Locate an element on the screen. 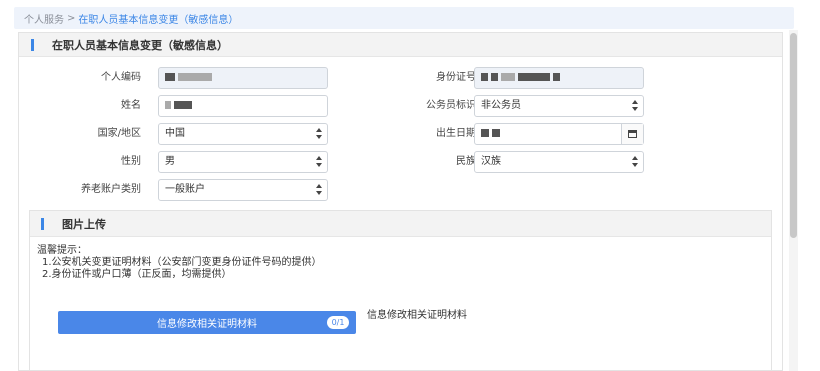 This screenshot has height=371, width=820. calendar-button is located at coordinates (632, 134).